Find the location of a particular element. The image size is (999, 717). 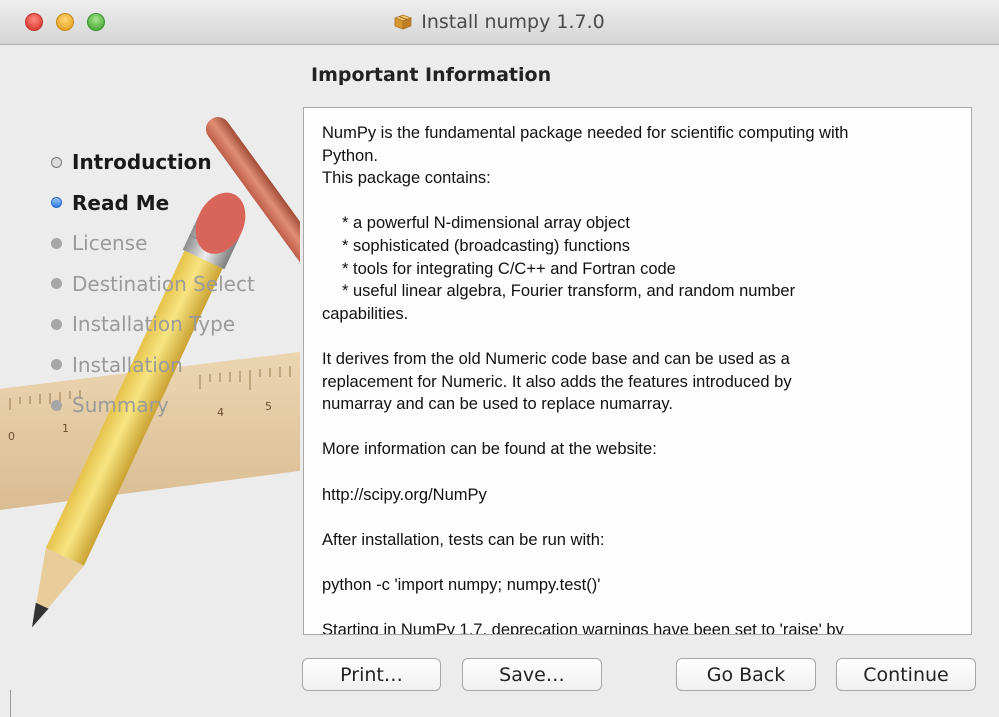

step-label: Read Me is located at coordinates (121, 202).